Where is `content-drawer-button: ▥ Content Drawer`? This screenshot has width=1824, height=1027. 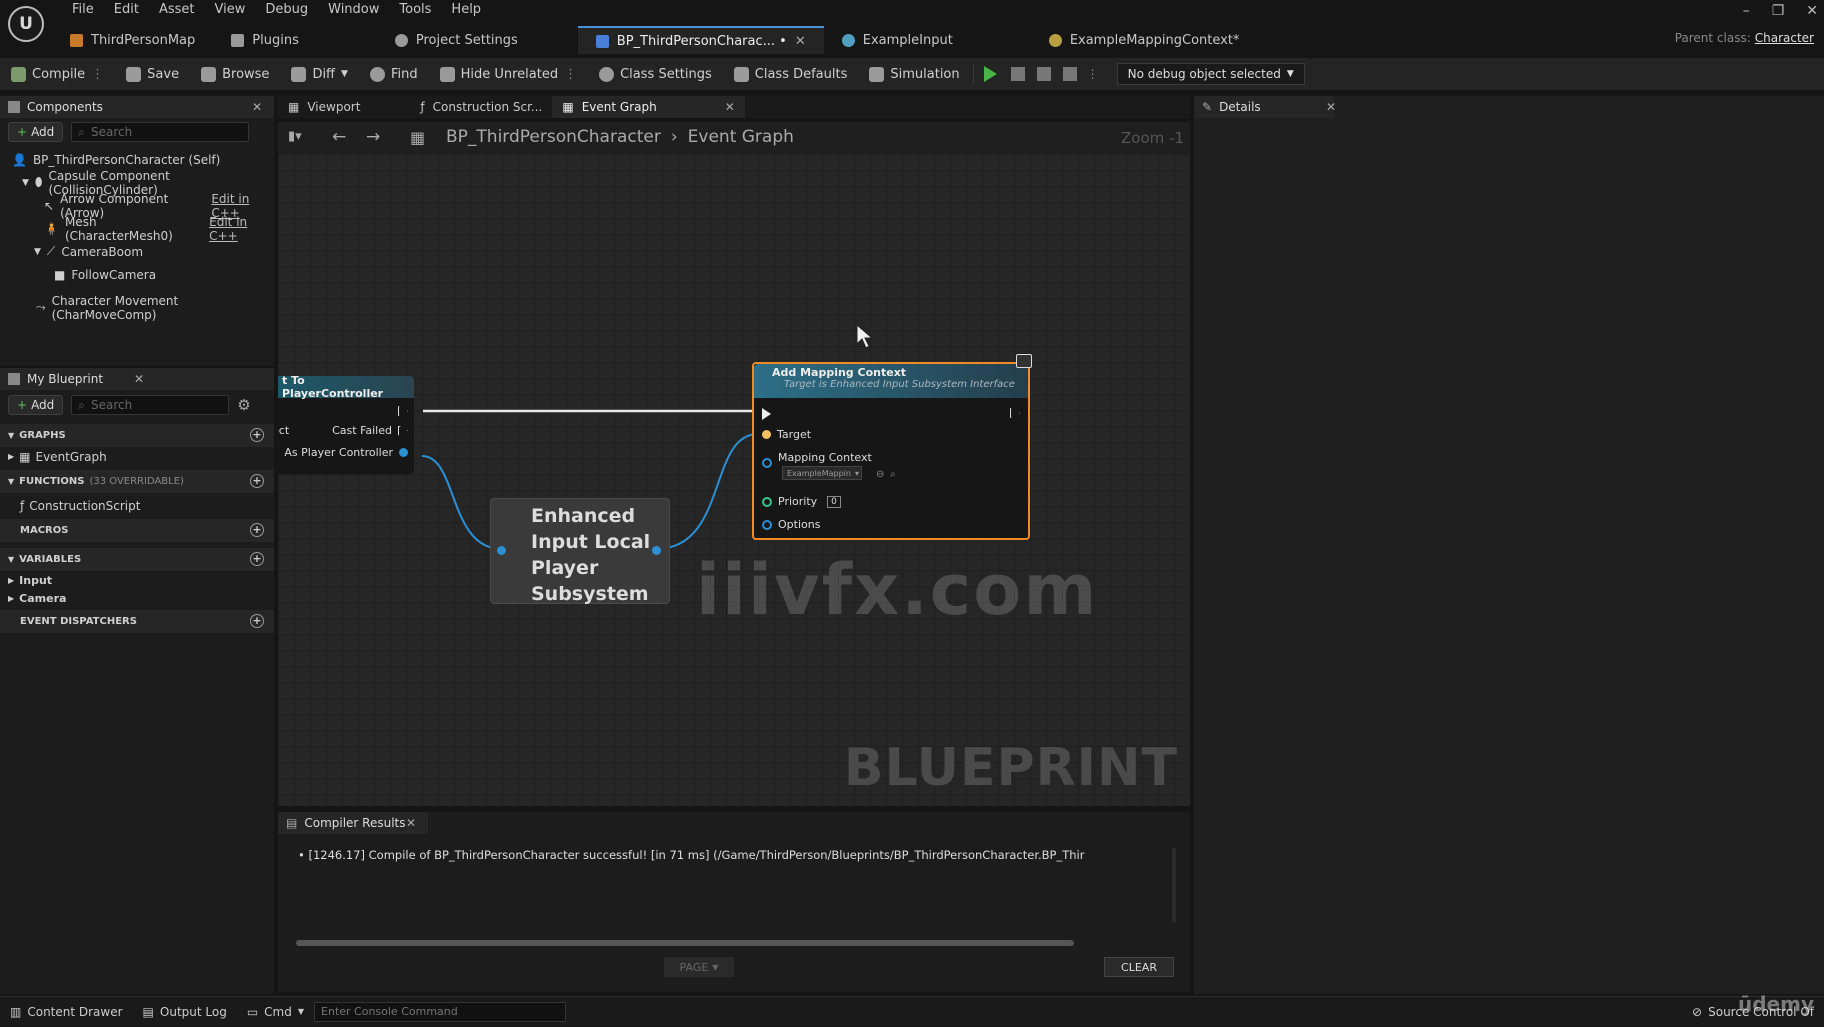 content-drawer-button: ▥ Content Drawer is located at coordinates (66, 1012).